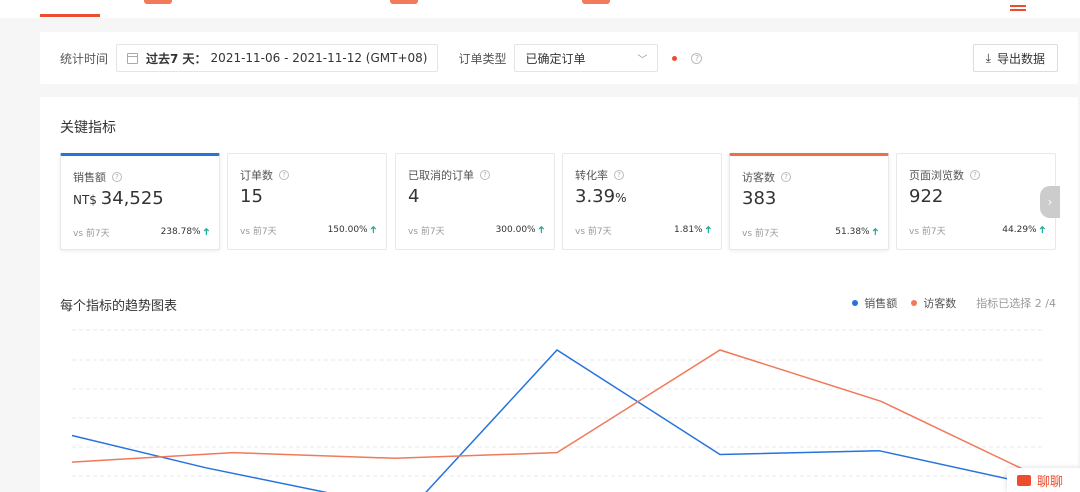  I want to click on chat-button: 聊聊, so click(1043, 480).